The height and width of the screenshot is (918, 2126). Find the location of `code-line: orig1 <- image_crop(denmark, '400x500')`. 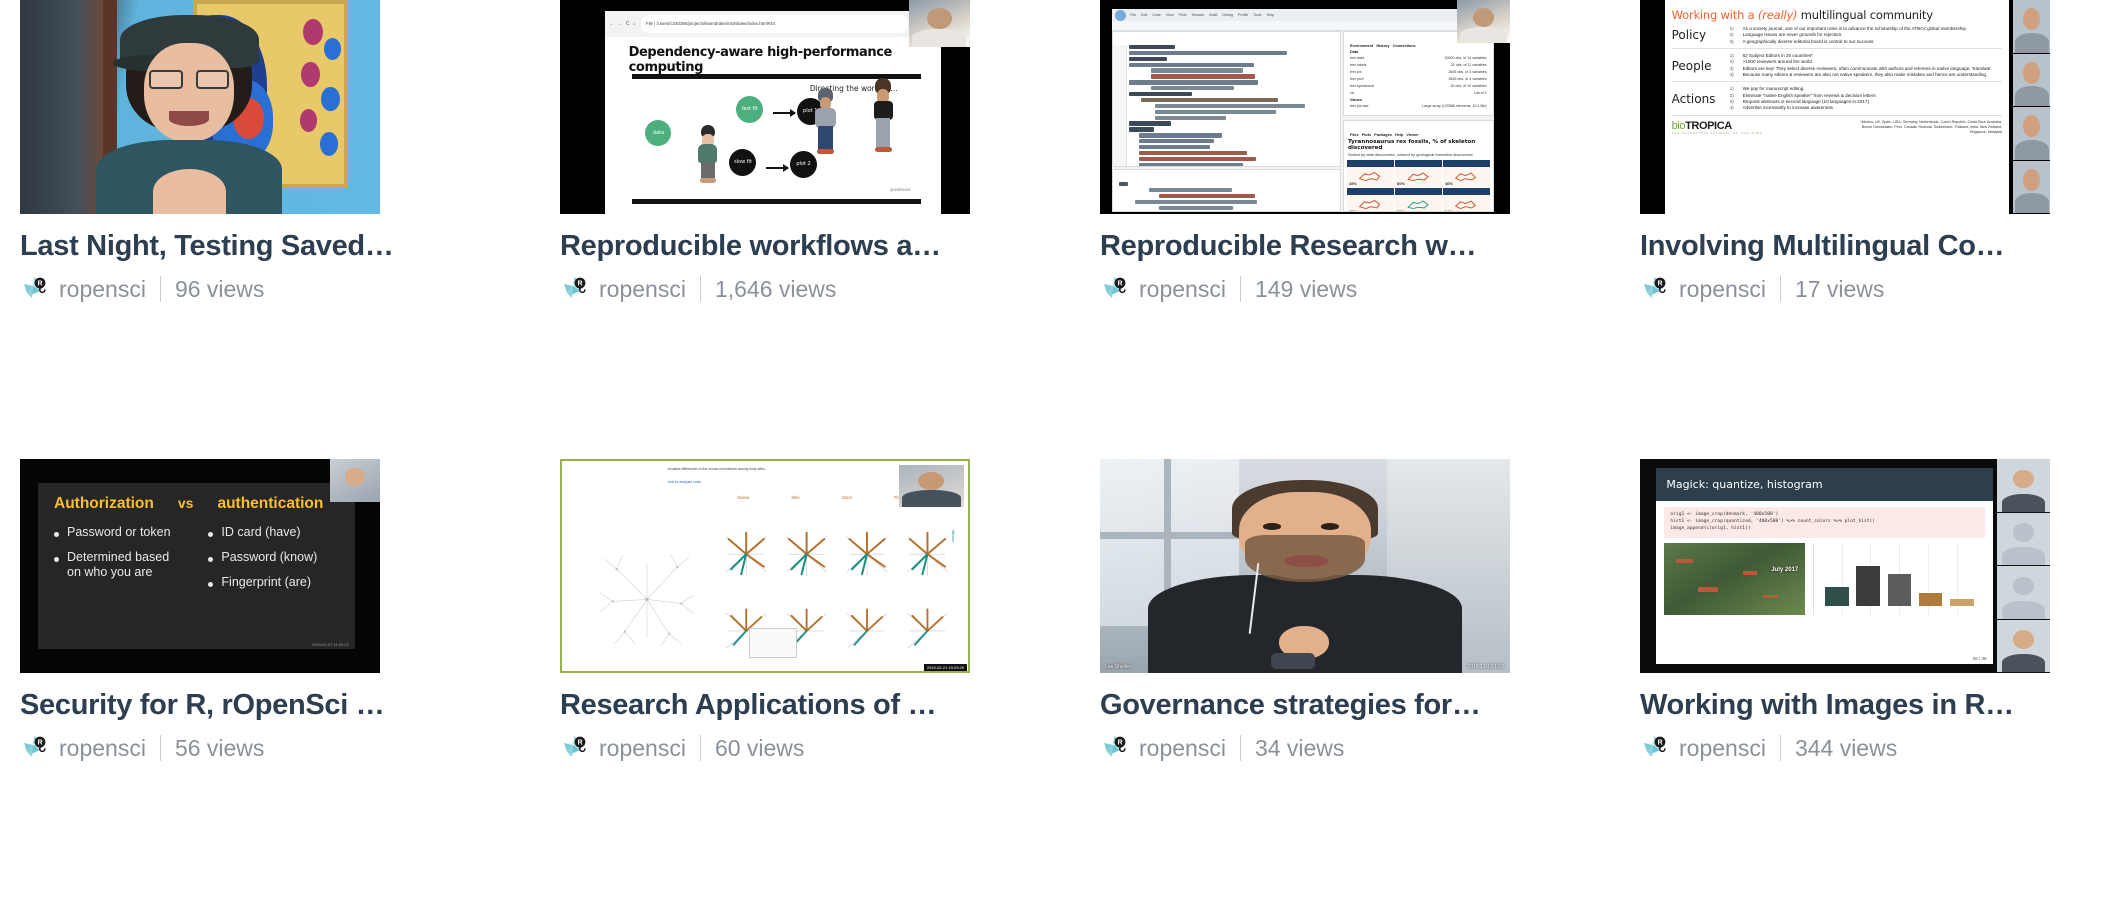

code-line: orig1 <- image_crop(denmark, '400x500') is located at coordinates (1724, 515).